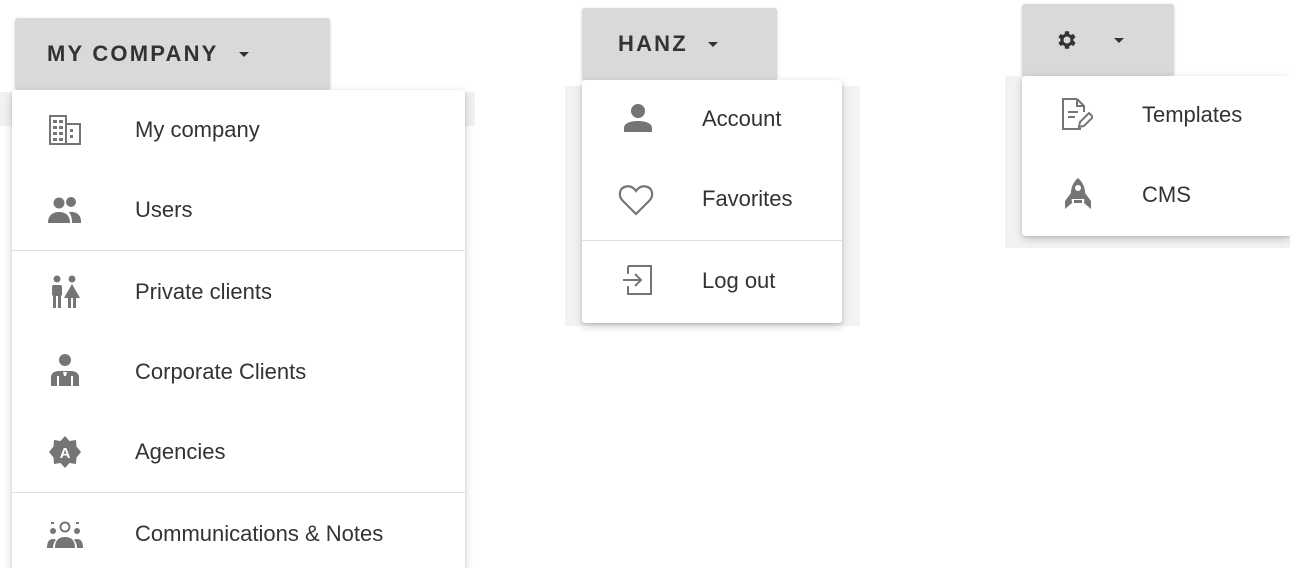 Image resolution: width=1290 pixels, height=568 pixels. What do you see at coordinates (638, 118) in the screenshot?
I see `account-icon` at bounding box center [638, 118].